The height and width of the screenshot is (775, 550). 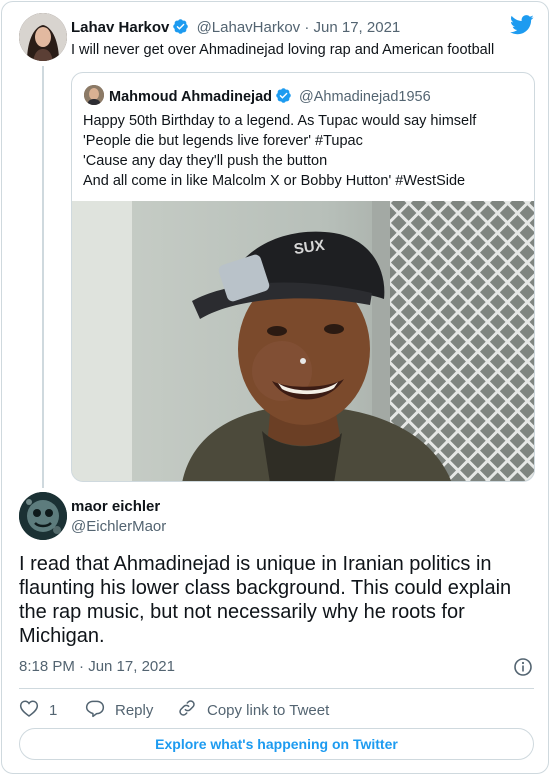 I want to click on author-handle: @EichlerMaor, so click(x=118, y=526).